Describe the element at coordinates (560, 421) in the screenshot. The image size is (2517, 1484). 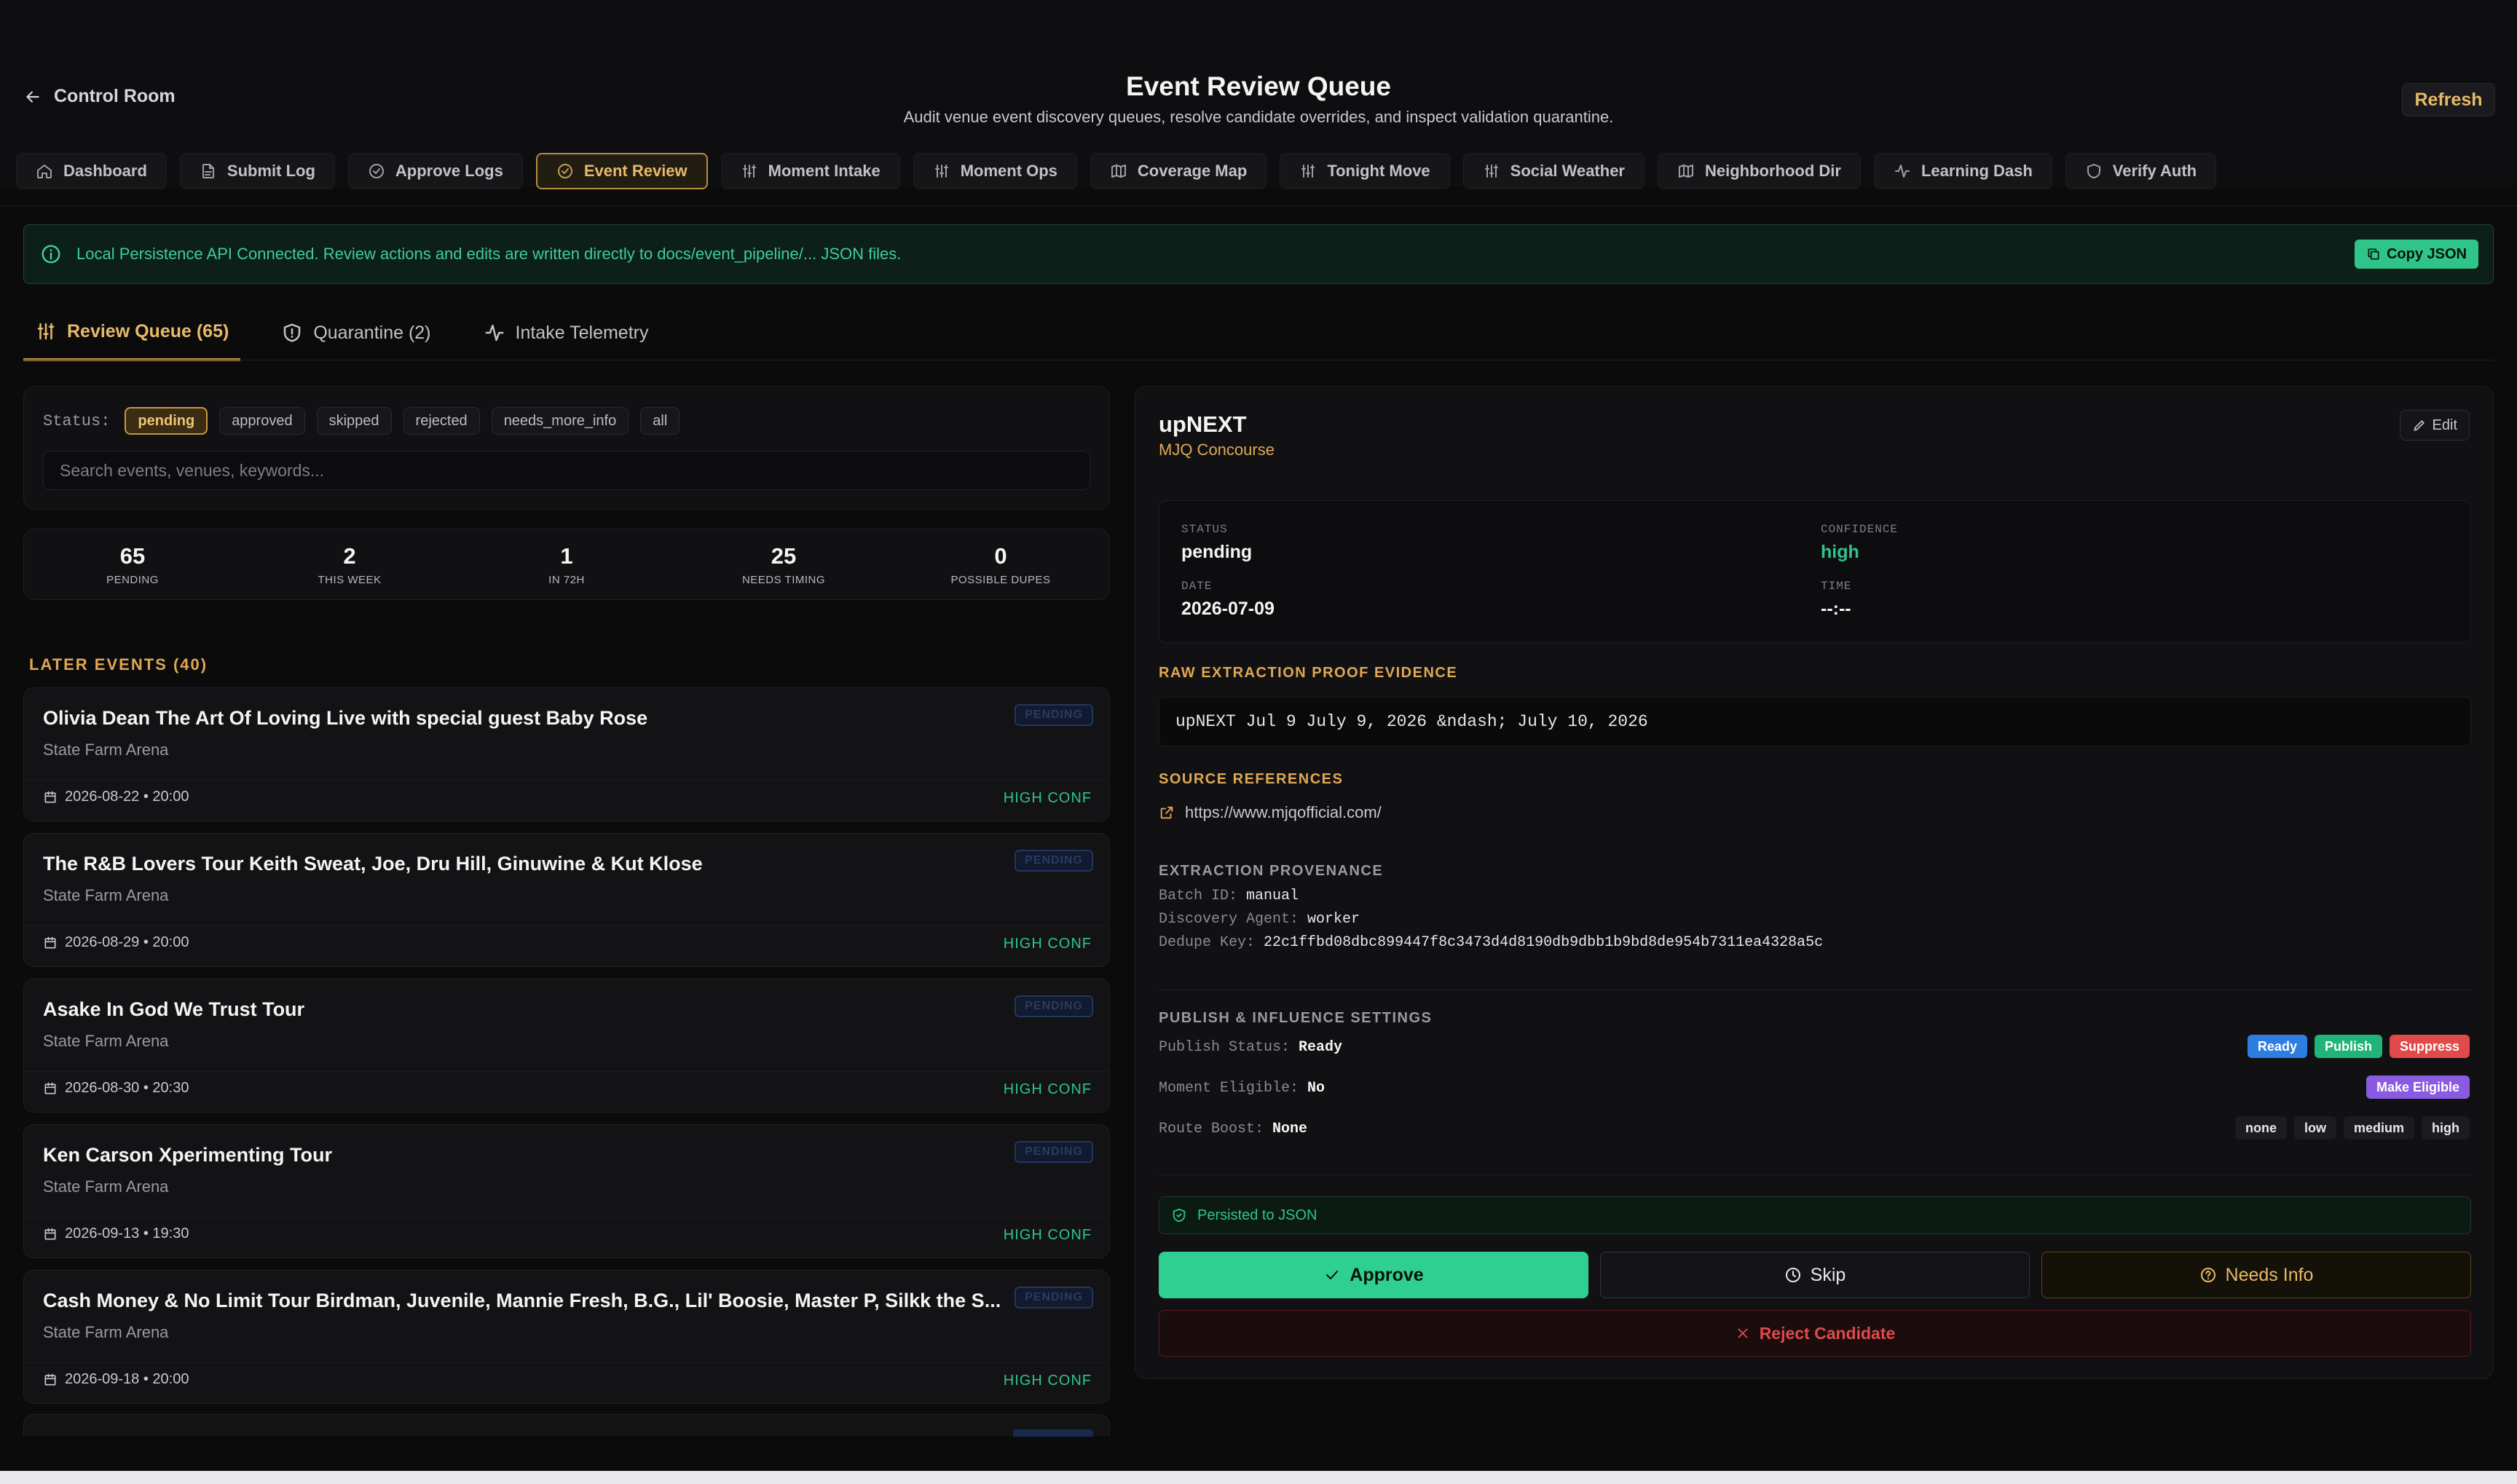
I see `chip-needs-more-info: needs_more_info` at that location.